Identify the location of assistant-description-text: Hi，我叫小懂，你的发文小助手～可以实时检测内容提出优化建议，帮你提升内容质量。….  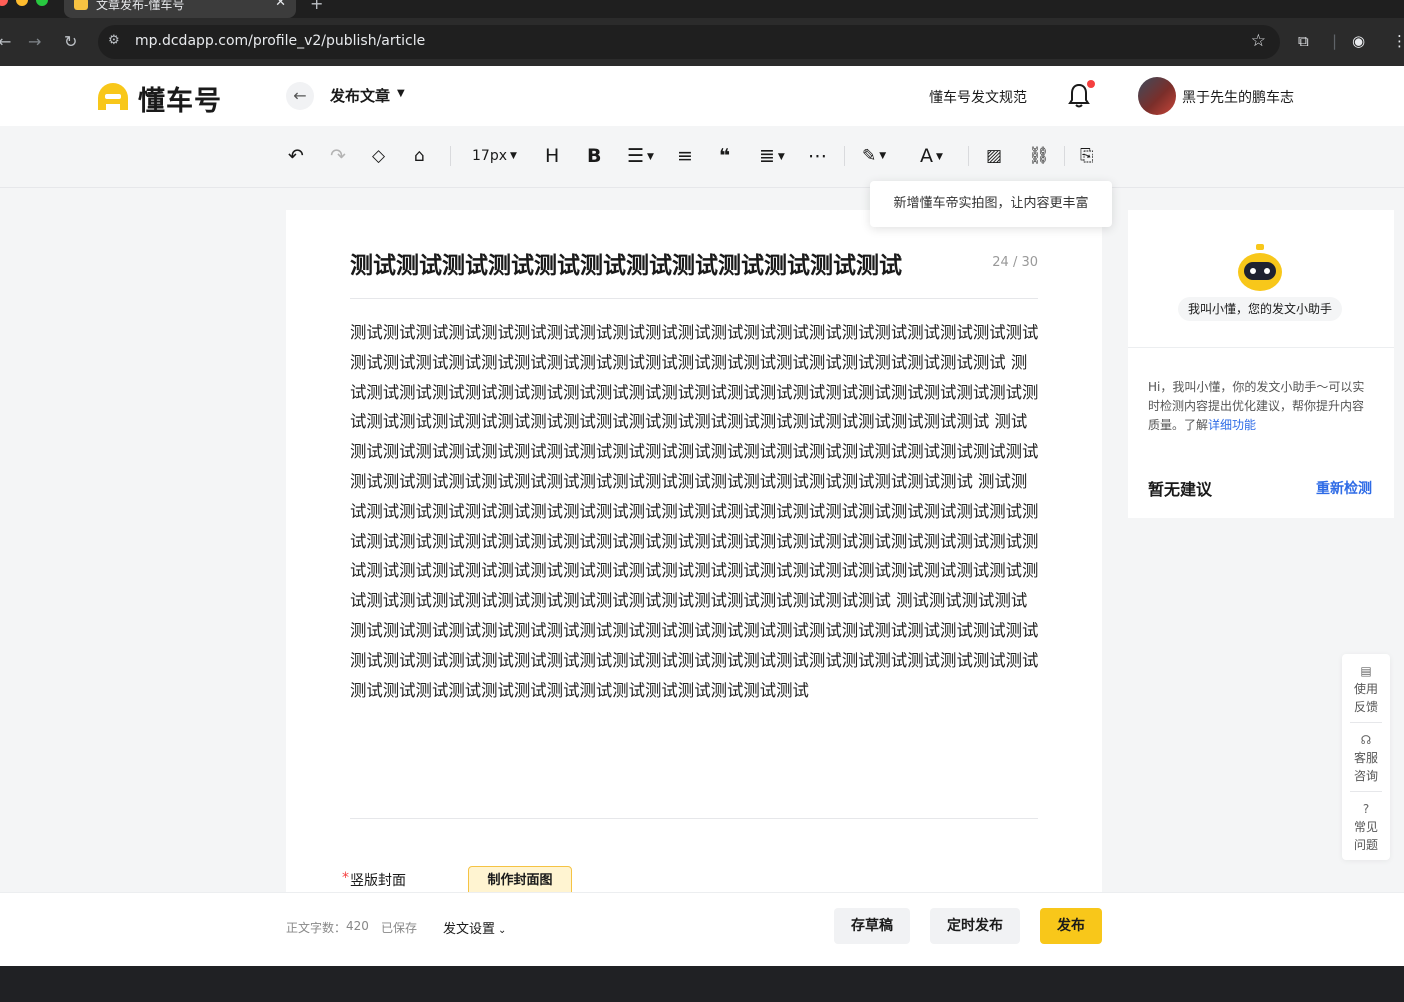
(1256, 406).